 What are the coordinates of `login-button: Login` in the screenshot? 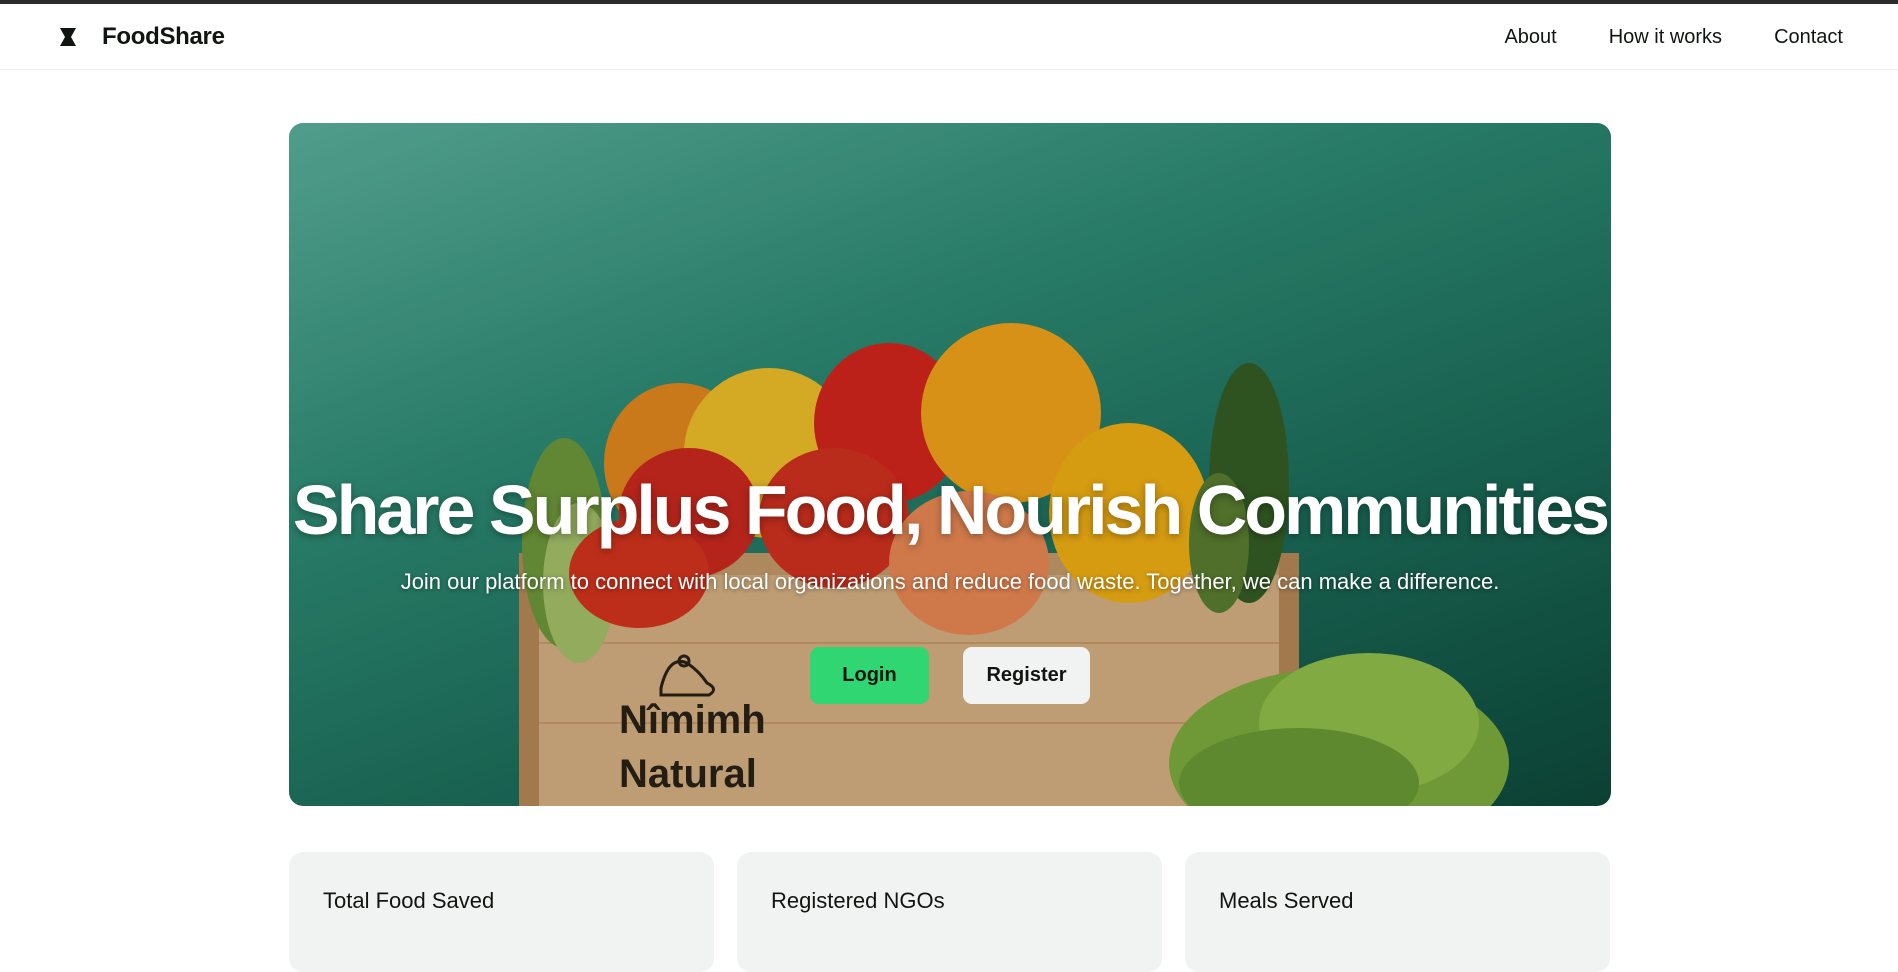 It's located at (869, 675).